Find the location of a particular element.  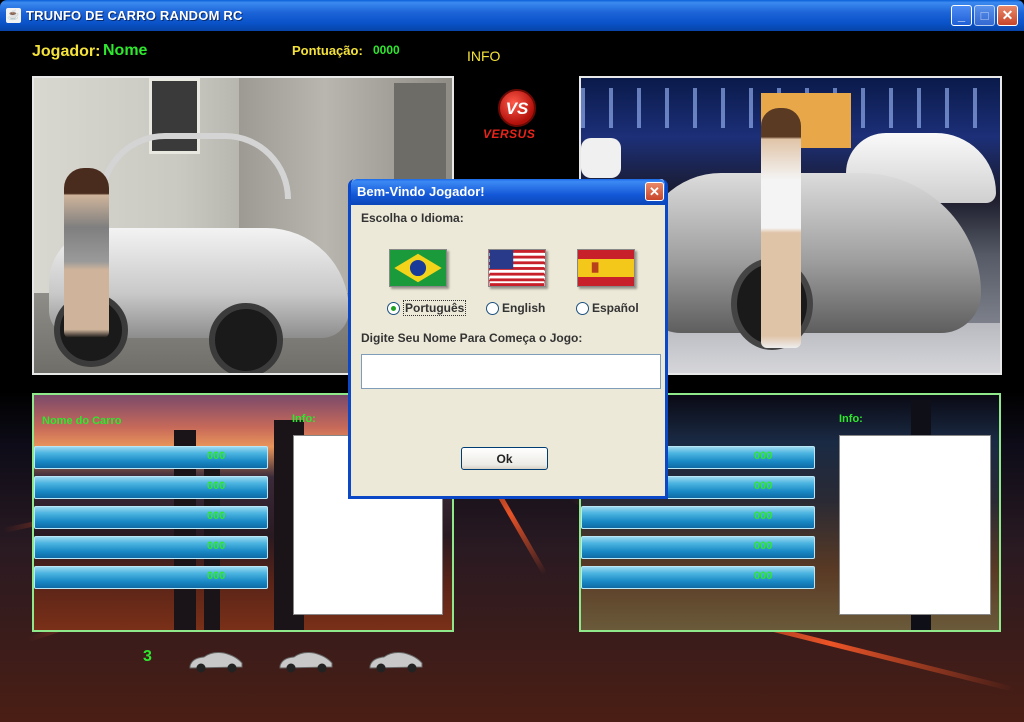

right-stat-value-4: 000 is located at coordinates (763, 546).